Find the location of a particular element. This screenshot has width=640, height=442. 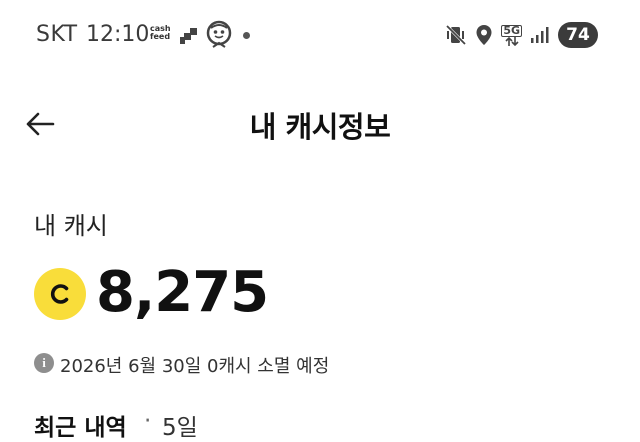

clock-time: 12:10 is located at coordinates (118, 34).